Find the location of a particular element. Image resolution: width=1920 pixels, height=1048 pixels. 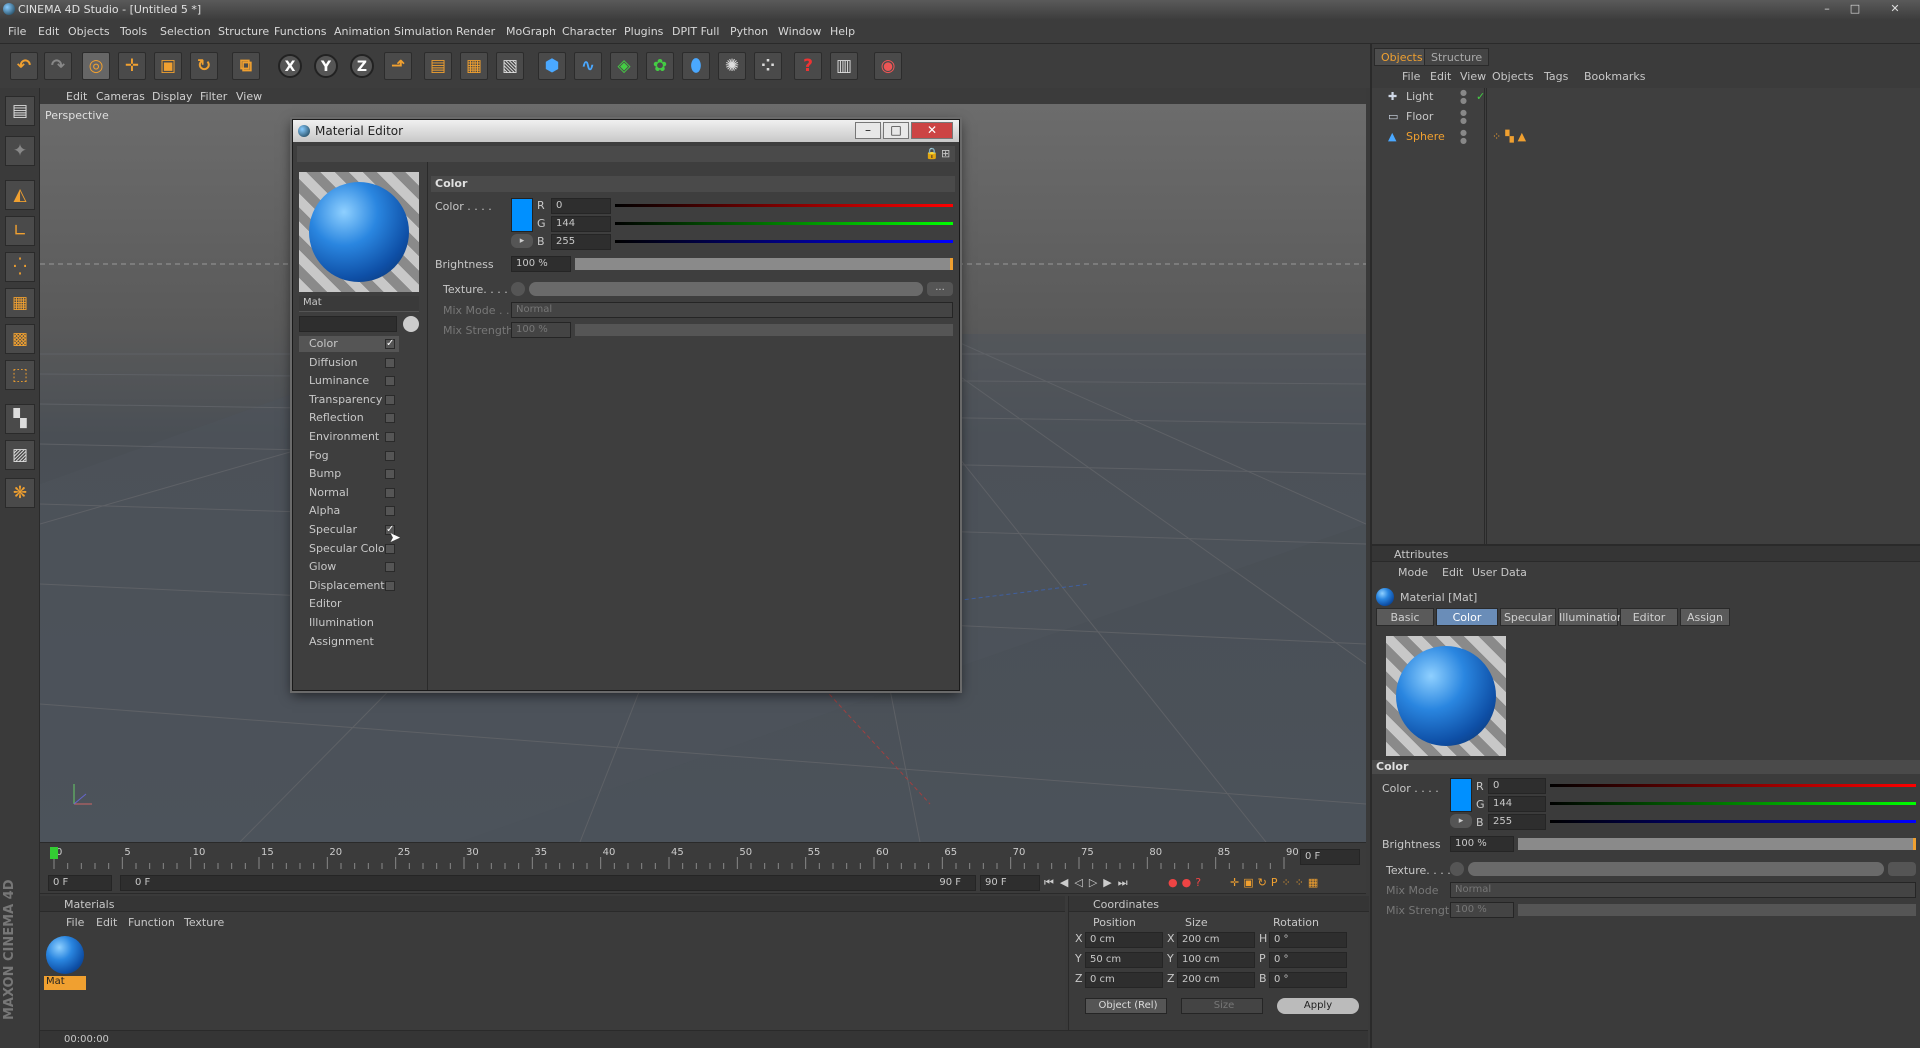

render-settings-icon: ▧ is located at coordinates (510, 66).